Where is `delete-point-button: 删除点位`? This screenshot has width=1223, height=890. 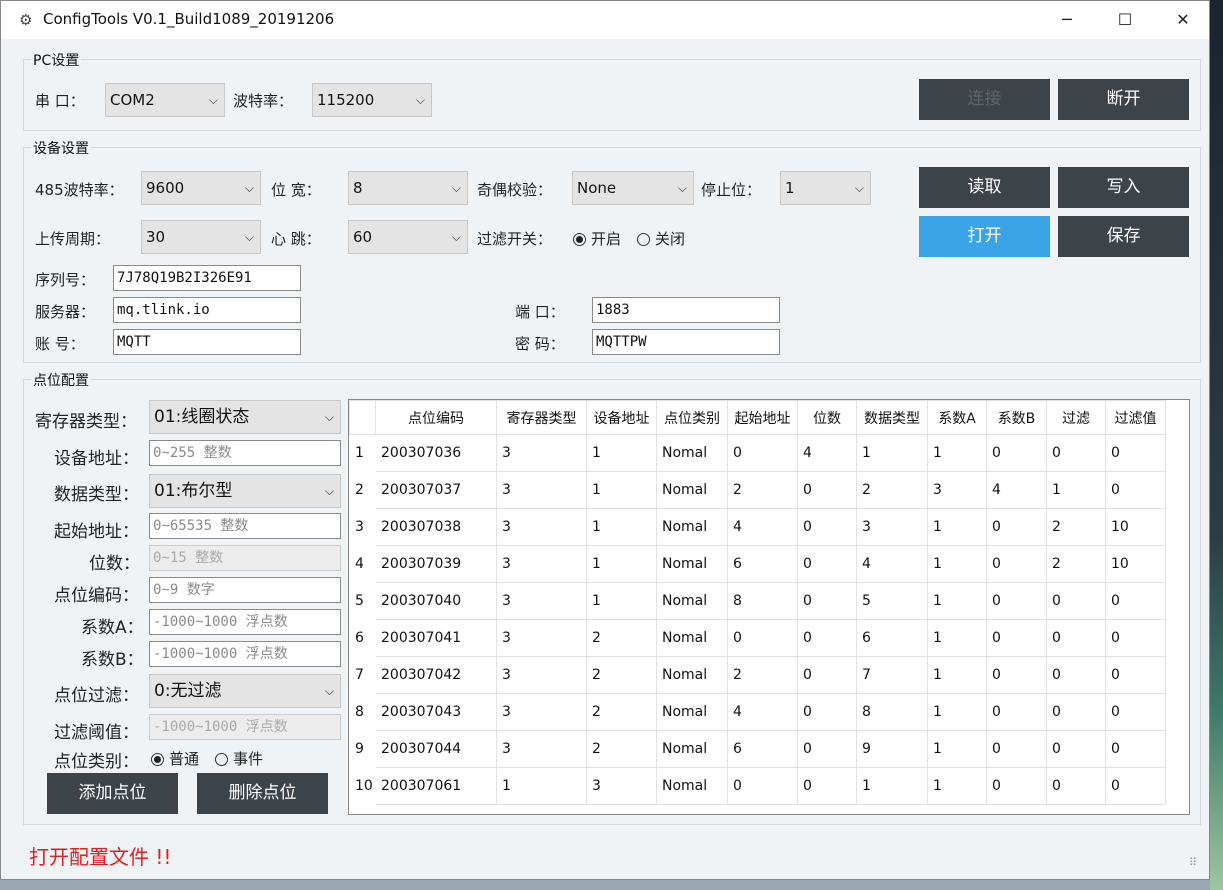 delete-point-button: 删除点位 is located at coordinates (262, 793).